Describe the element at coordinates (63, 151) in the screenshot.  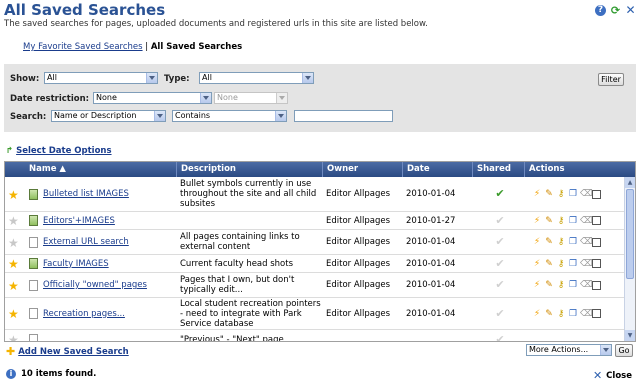
I see `select-date-options-link: Select Date Options` at that location.